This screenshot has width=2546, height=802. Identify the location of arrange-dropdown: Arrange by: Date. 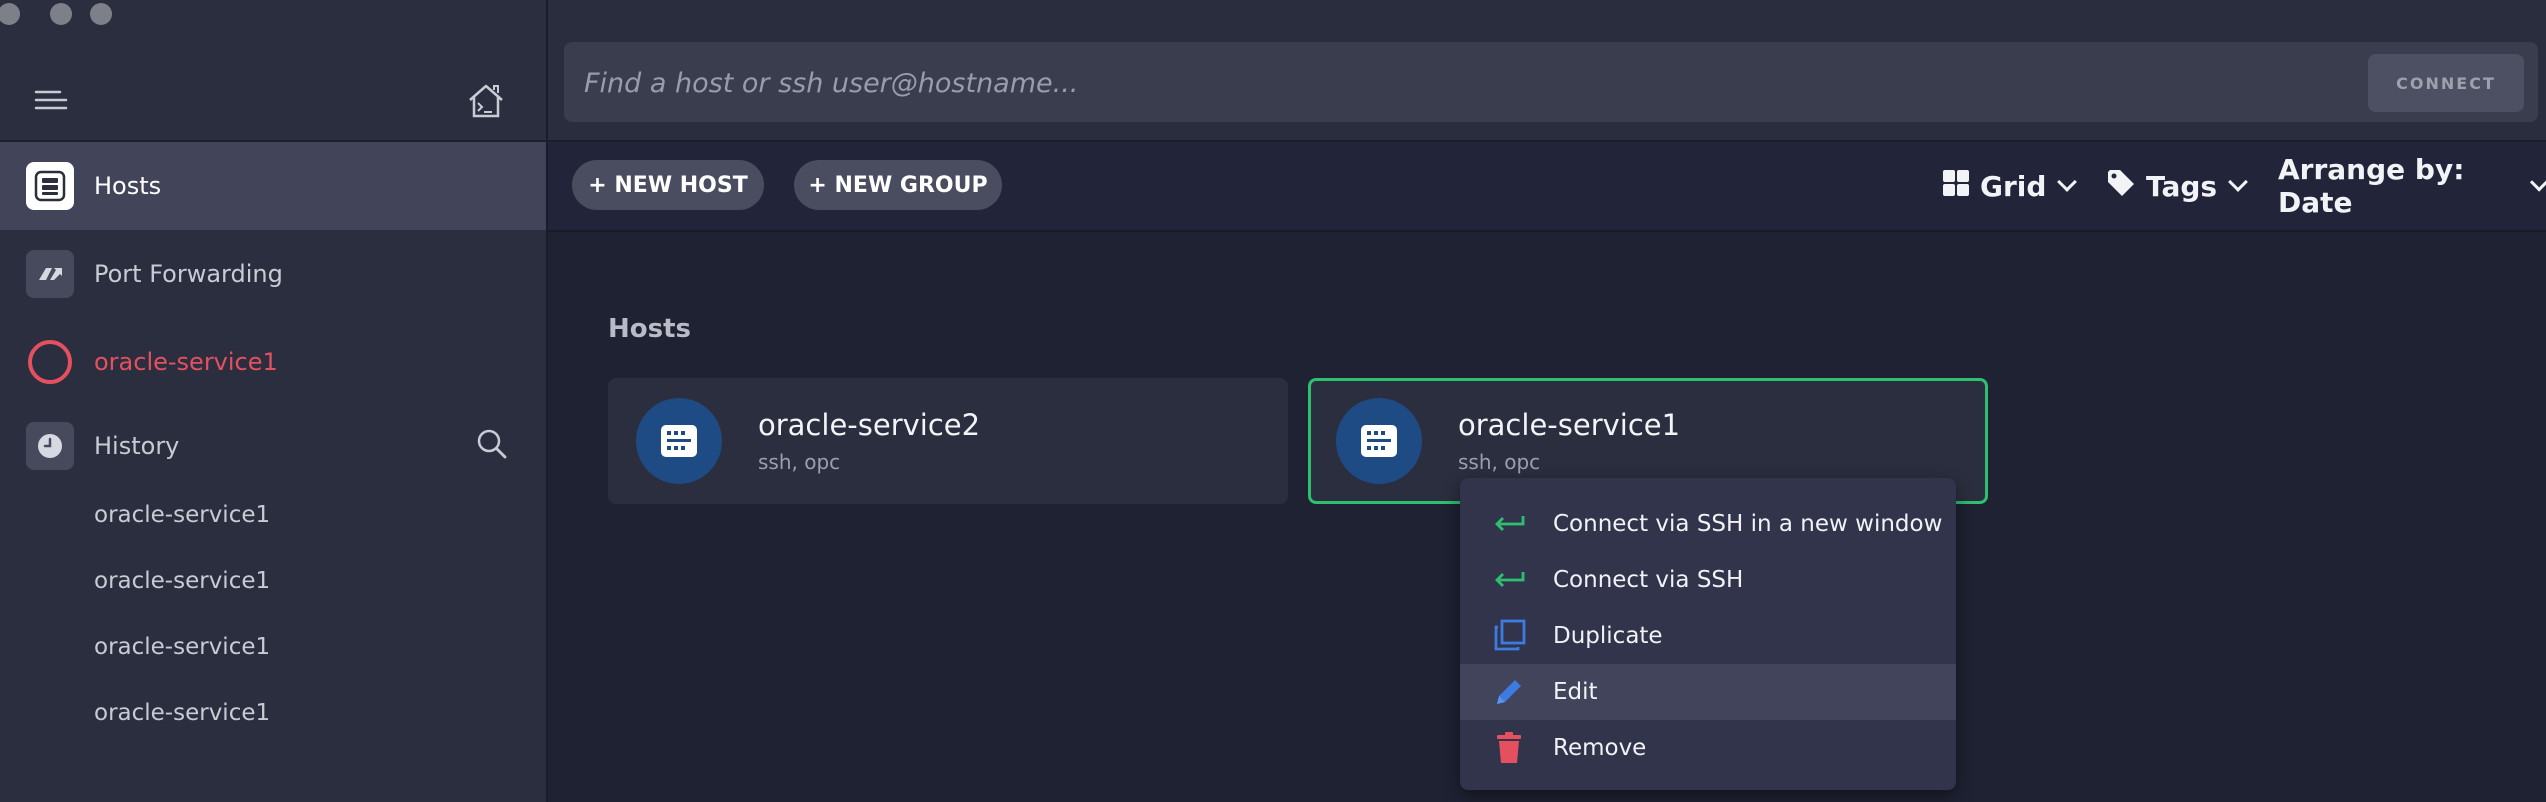
(2412, 186).